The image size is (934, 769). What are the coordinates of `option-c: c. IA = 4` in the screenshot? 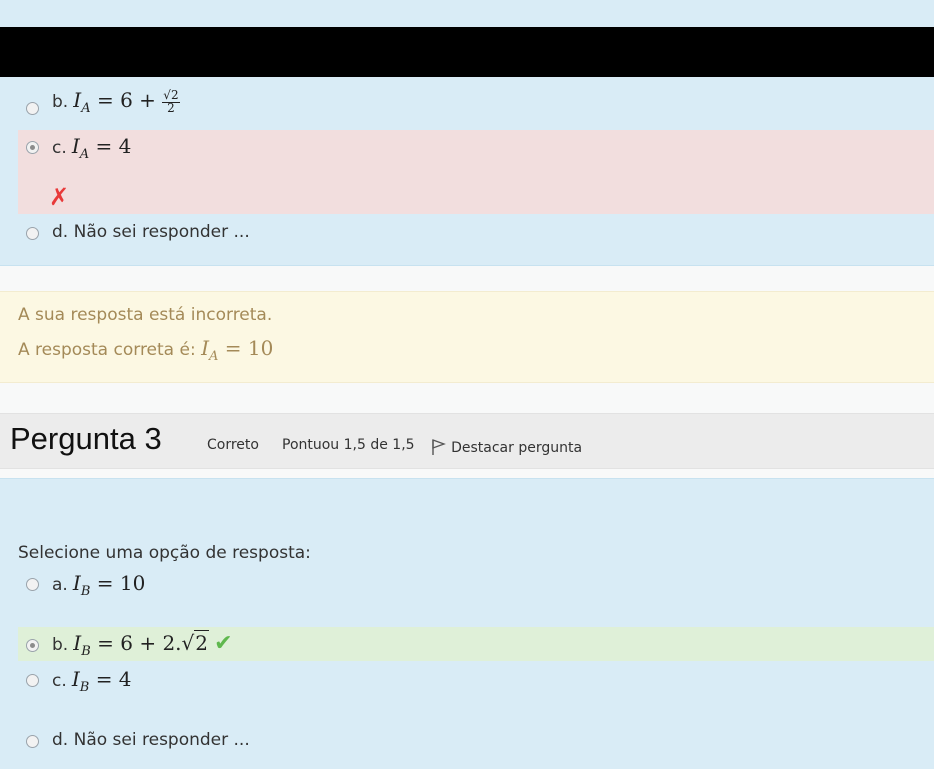 It's located at (91, 148).